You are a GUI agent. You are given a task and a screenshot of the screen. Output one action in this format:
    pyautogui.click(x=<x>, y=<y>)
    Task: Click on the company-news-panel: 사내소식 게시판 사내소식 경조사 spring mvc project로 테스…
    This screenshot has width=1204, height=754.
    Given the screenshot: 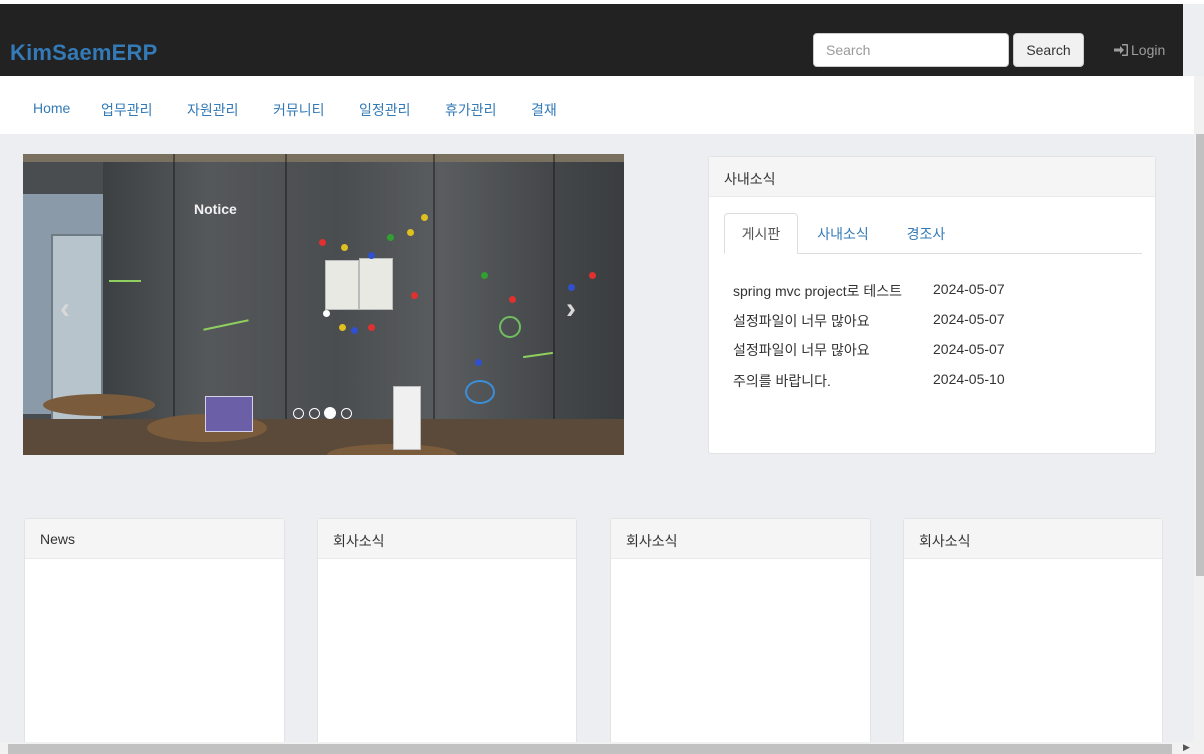 What is the action you would take?
    pyautogui.click(x=932, y=305)
    